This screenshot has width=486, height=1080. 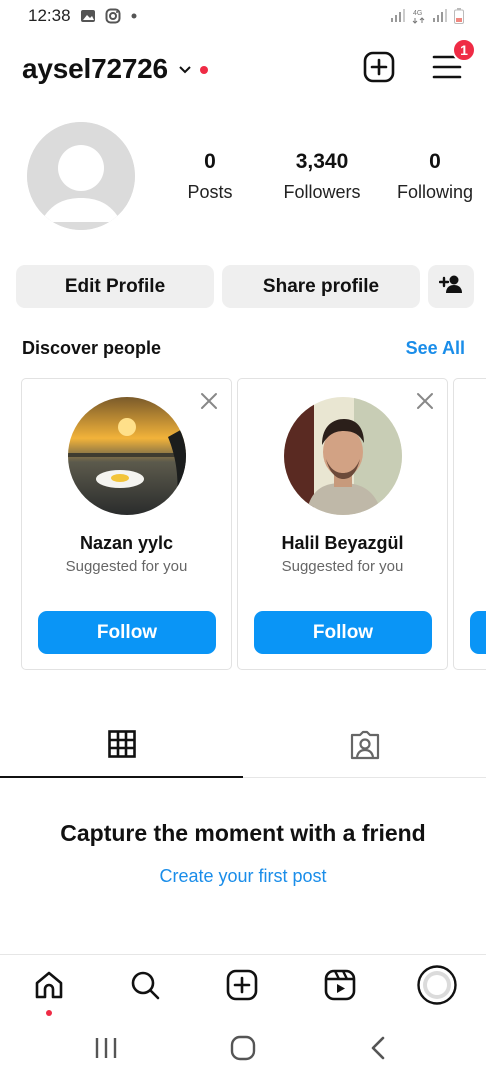 What do you see at coordinates (249, 65) in the screenshot?
I see `profile-header: aysel72726 1` at bounding box center [249, 65].